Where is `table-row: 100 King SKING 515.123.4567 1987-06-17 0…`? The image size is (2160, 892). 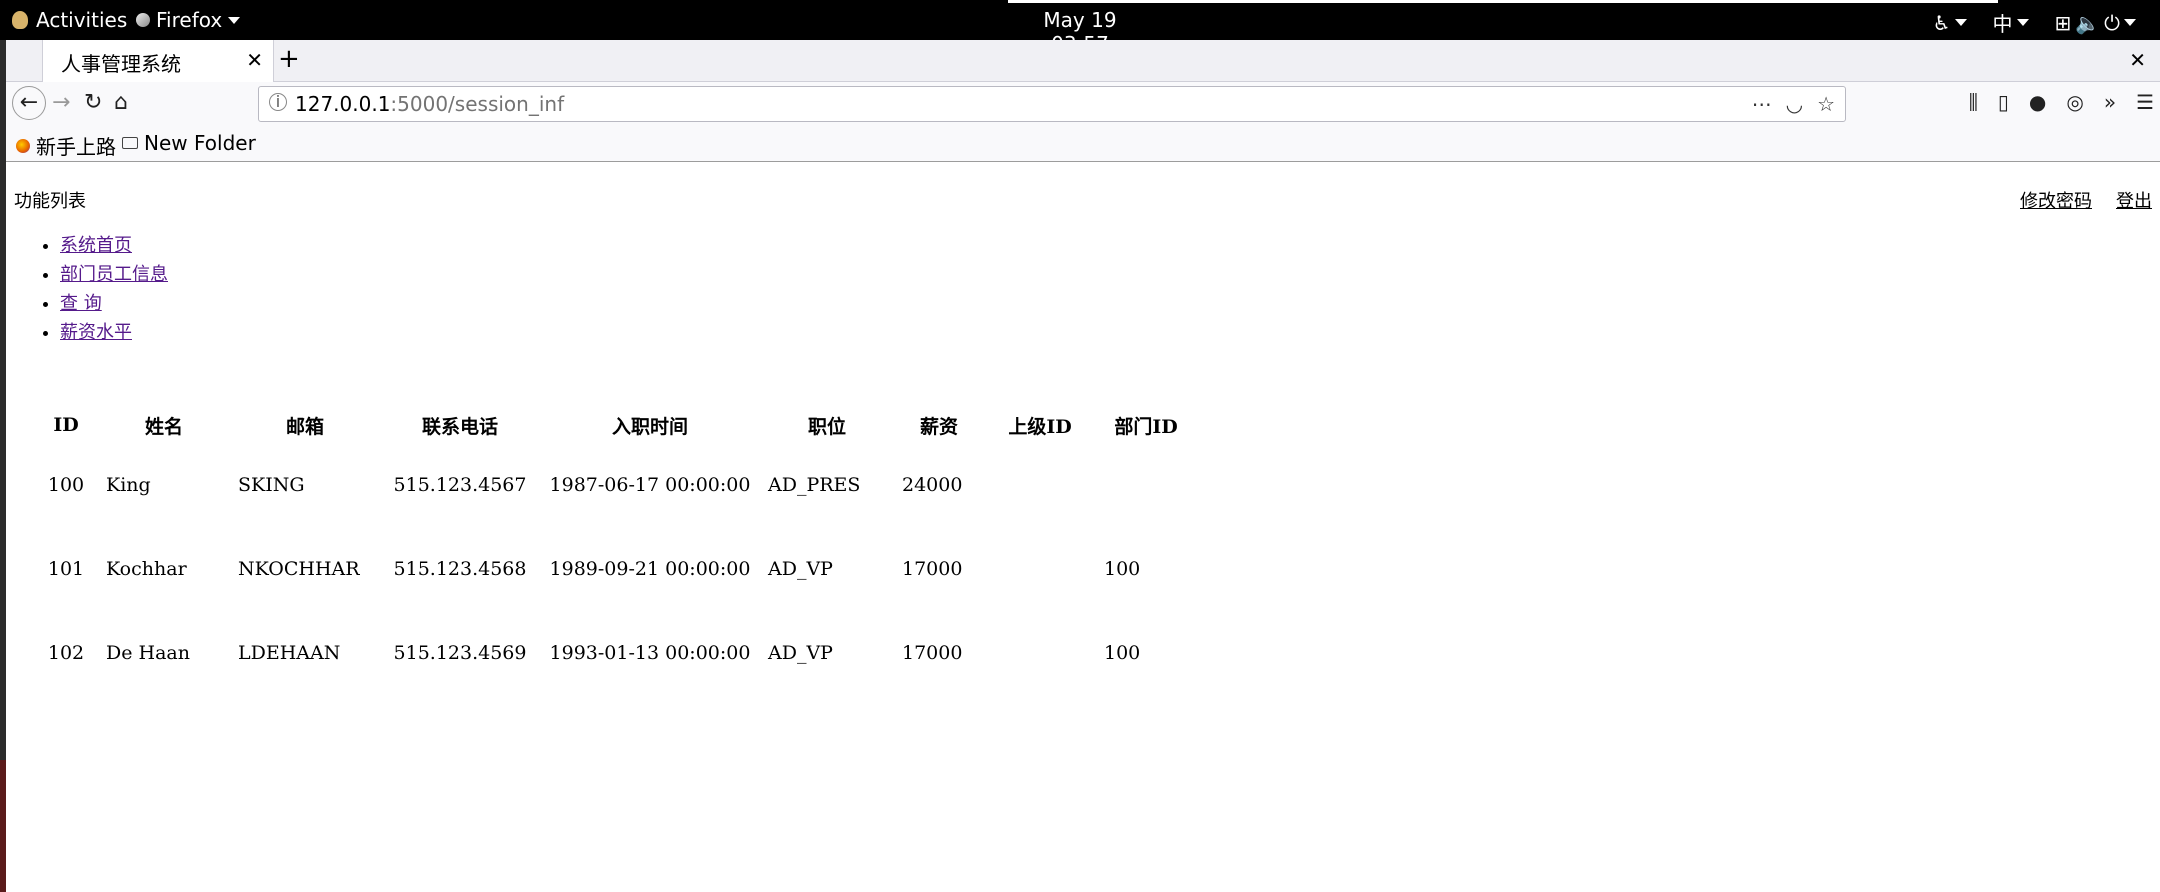 table-row: 100 King SKING 515.123.4567 1987-06-17 0… is located at coordinates (615, 485).